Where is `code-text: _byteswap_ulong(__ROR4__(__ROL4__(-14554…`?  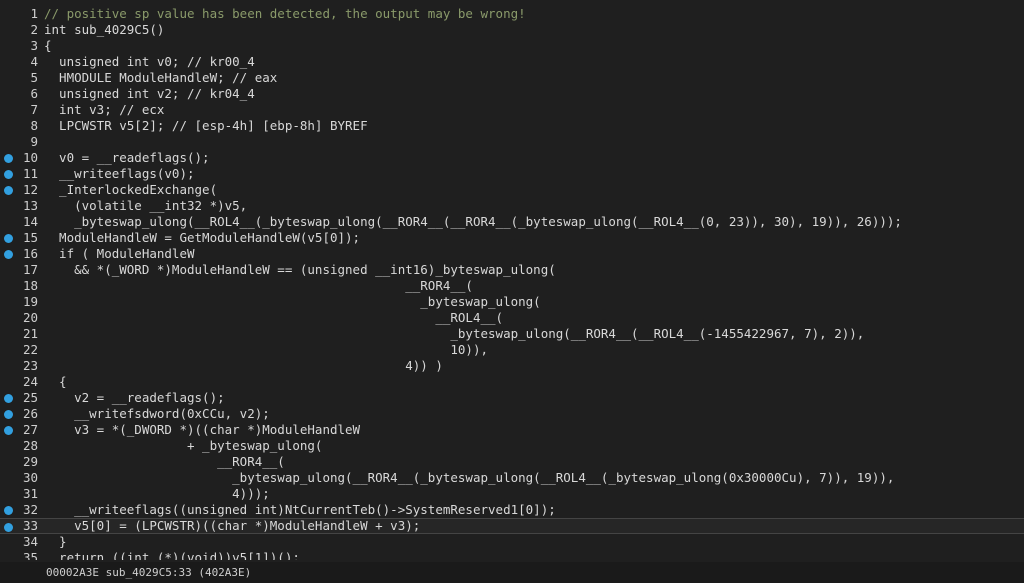
code-text: _byteswap_ulong(__ROR4__(__ROL4__(-14554… is located at coordinates (454, 334).